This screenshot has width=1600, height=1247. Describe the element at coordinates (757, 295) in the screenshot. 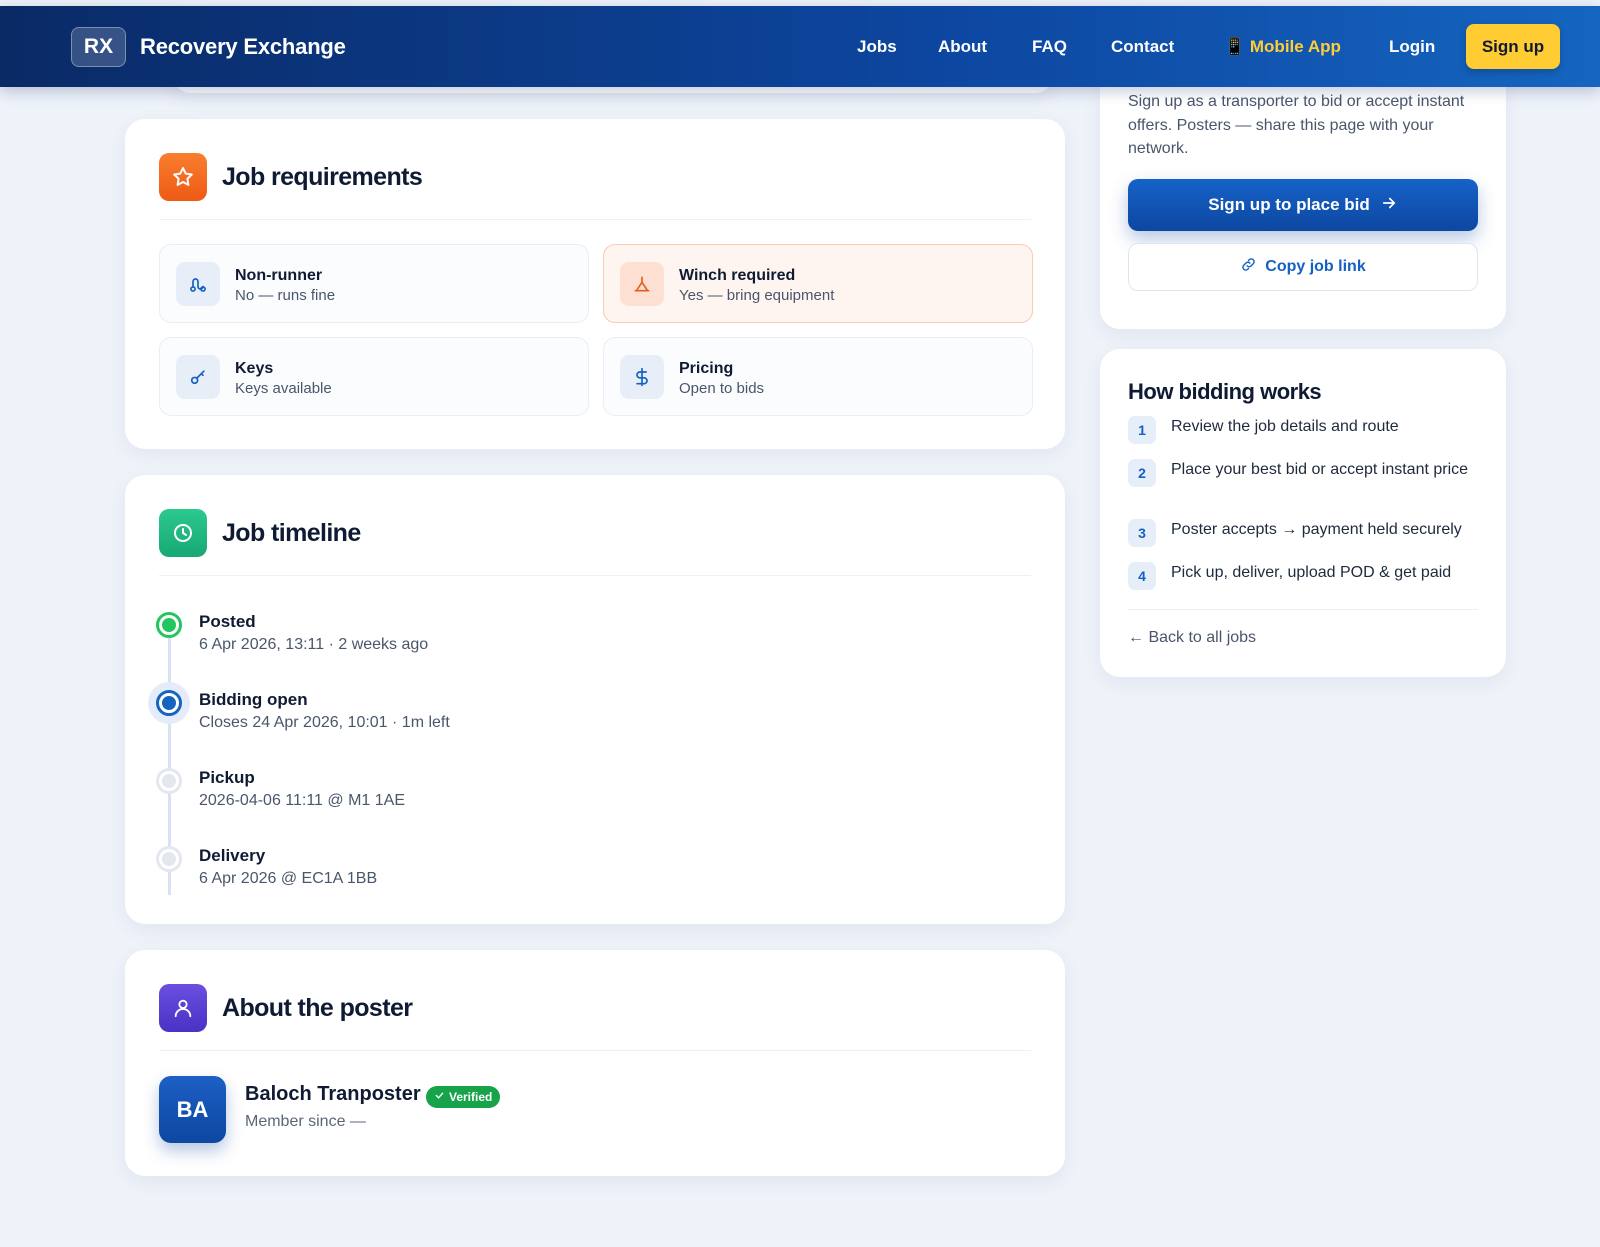

I see `tile-value: Yes — bring equipment` at that location.